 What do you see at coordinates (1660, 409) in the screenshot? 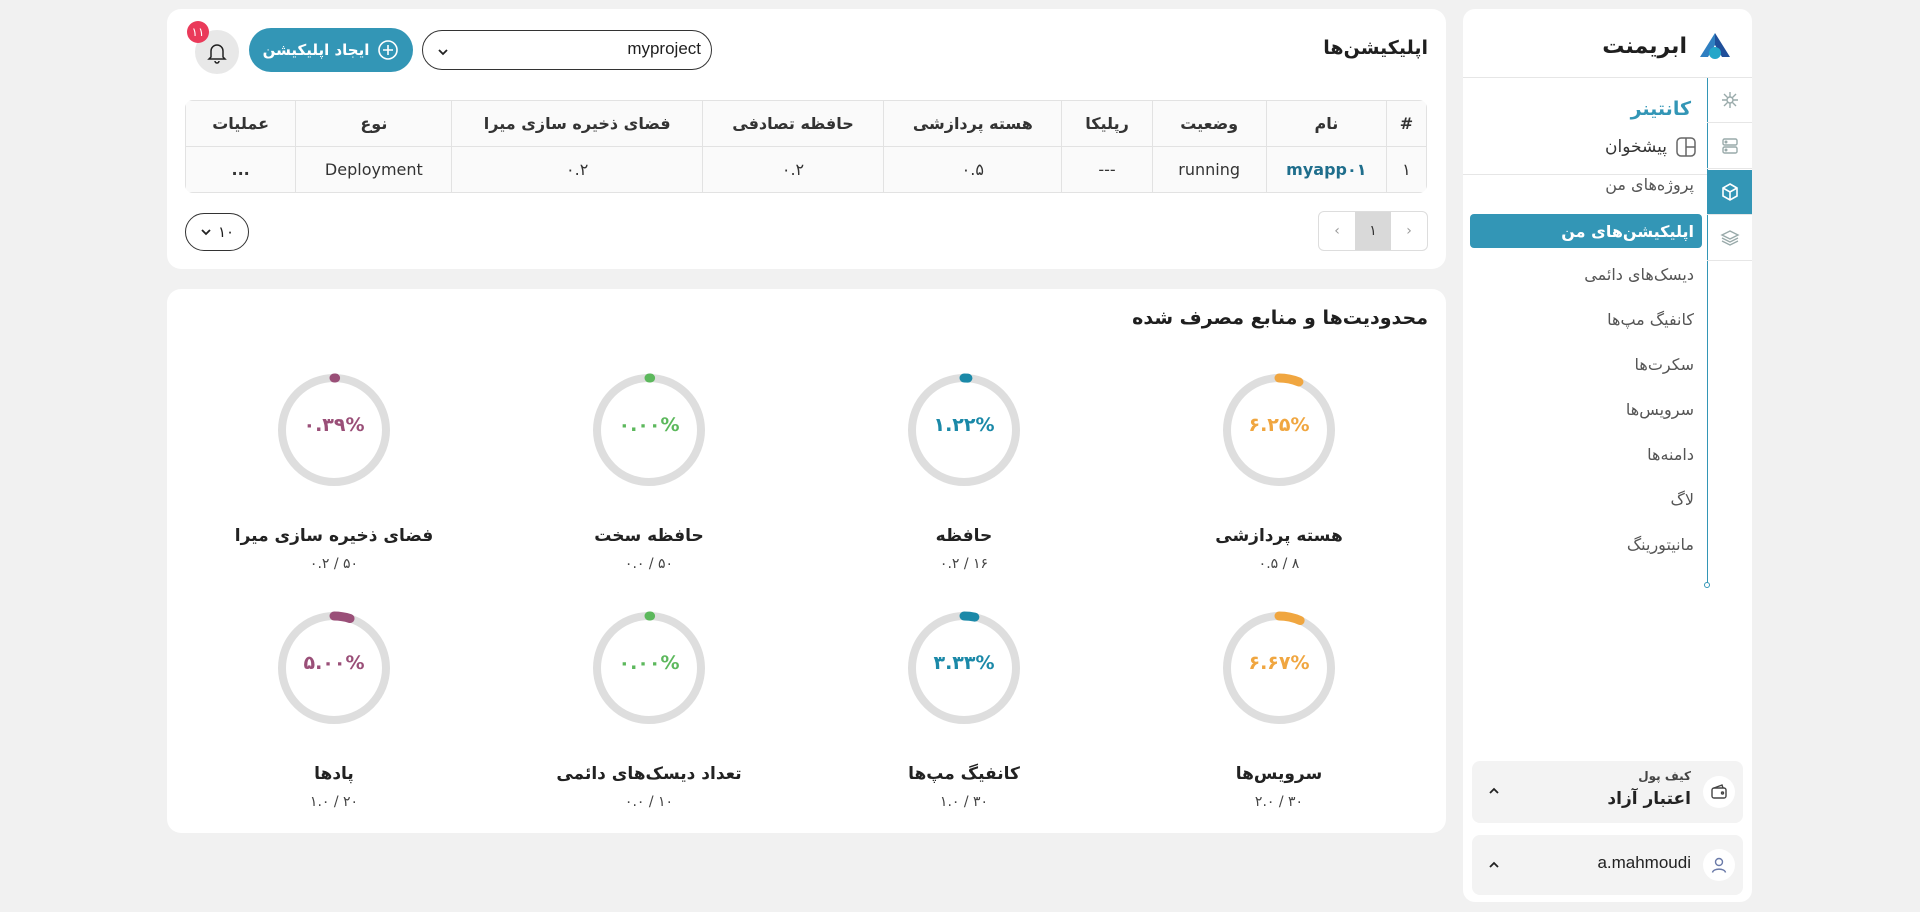
I see `sidebar-item-services: سرویس‌ها` at bounding box center [1660, 409].